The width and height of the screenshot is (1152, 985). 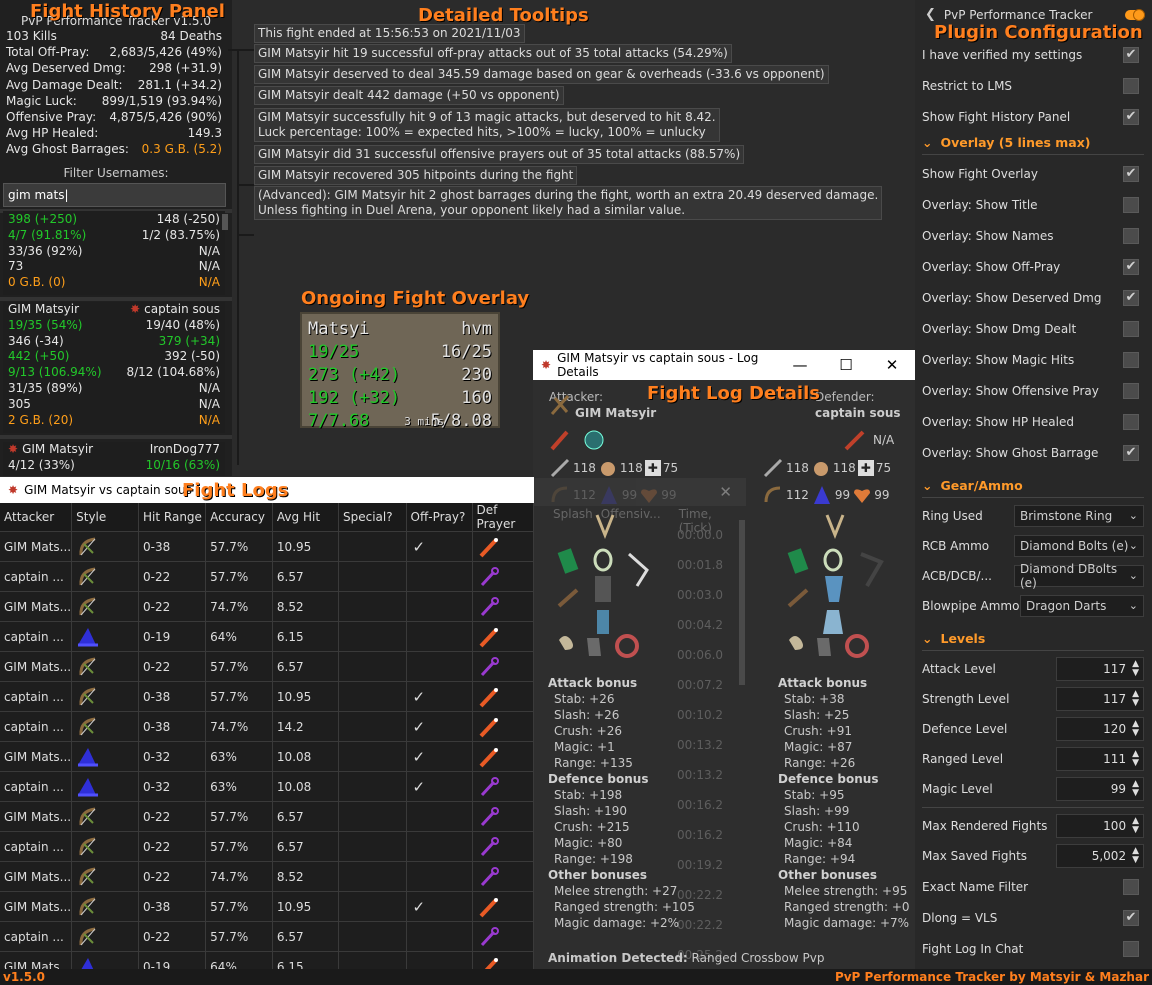 What do you see at coordinates (439, 517) in the screenshot?
I see `column-header: Off-Pray?` at bounding box center [439, 517].